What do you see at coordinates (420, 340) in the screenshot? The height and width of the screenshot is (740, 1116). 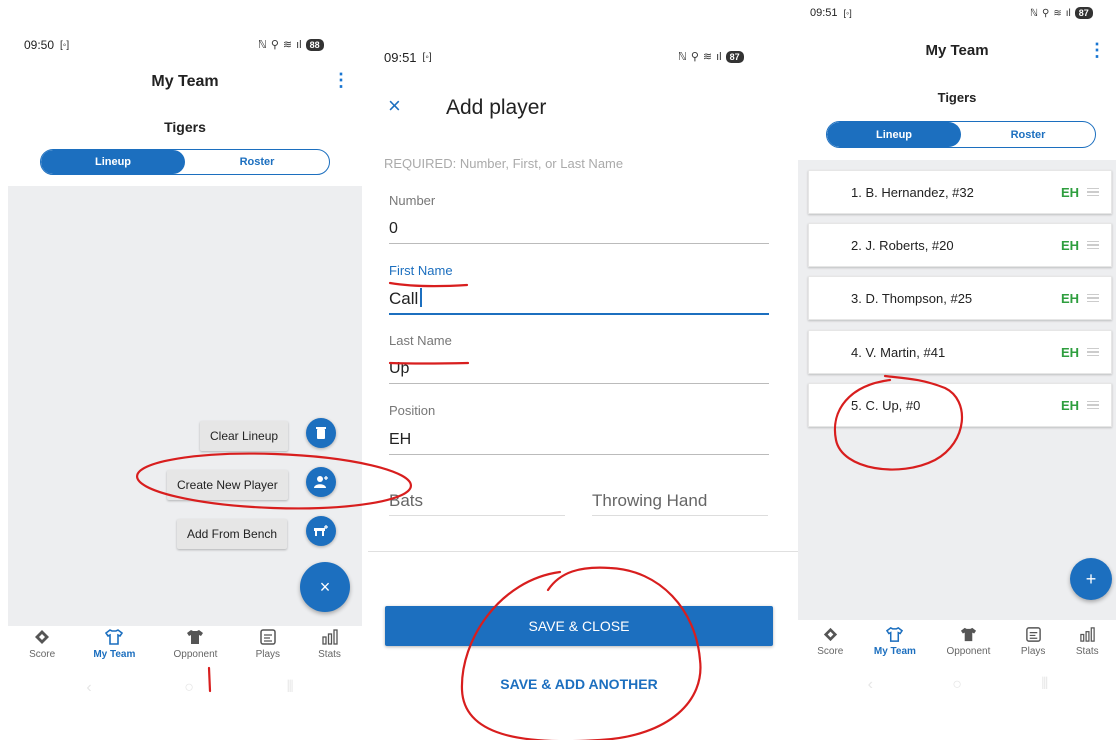 I see `last-name-label: Last Name` at bounding box center [420, 340].